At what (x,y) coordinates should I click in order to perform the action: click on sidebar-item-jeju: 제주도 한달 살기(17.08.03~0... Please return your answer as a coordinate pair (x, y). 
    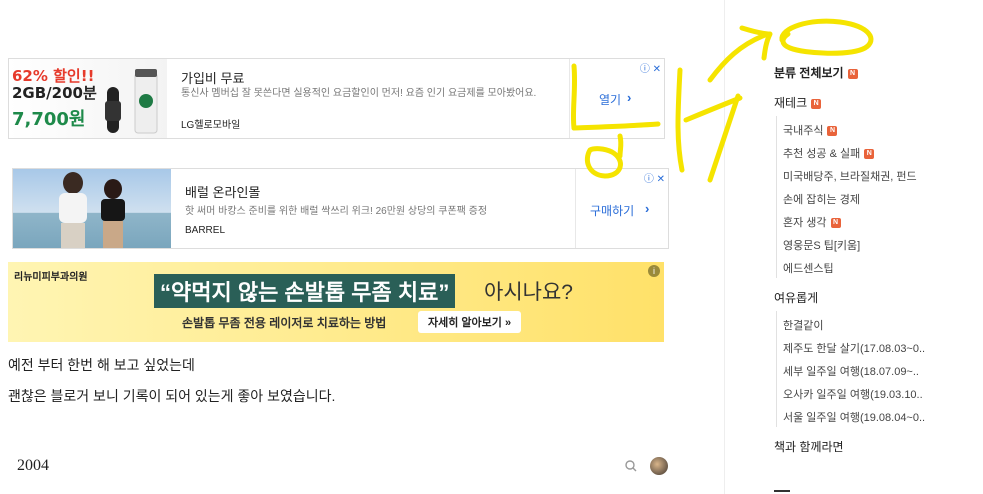
    Looking at the image, I should click on (854, 348).